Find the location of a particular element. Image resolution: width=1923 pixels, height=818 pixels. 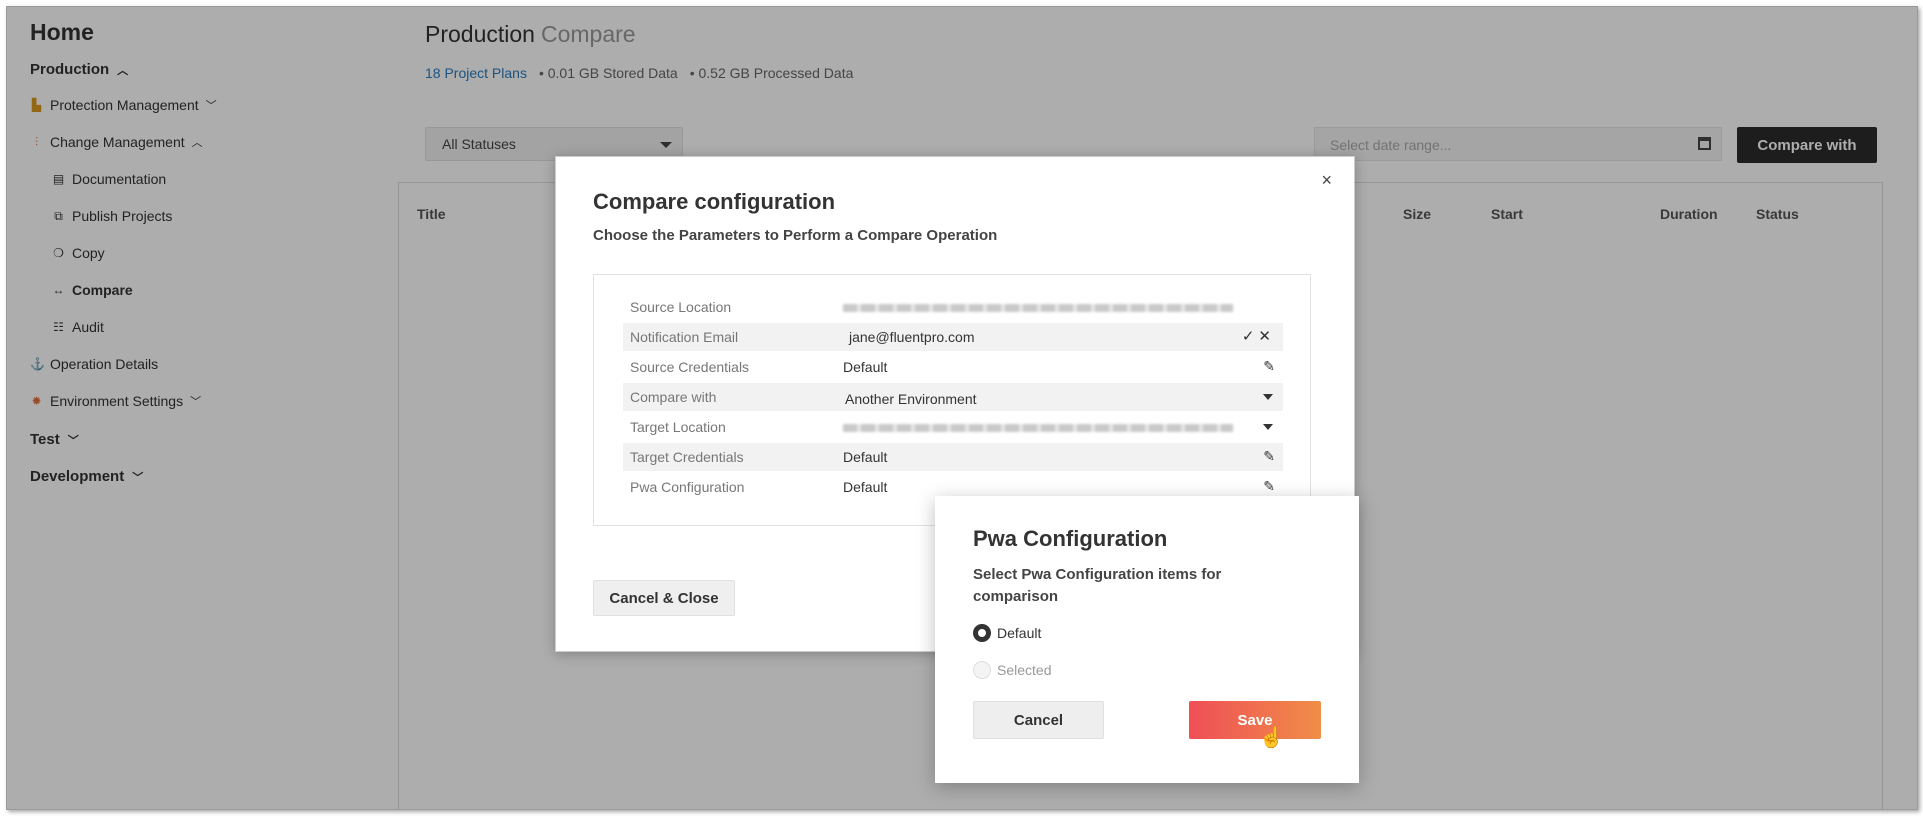

pwa-title: Pwa Configuration is located at coordinates (1070, 538).